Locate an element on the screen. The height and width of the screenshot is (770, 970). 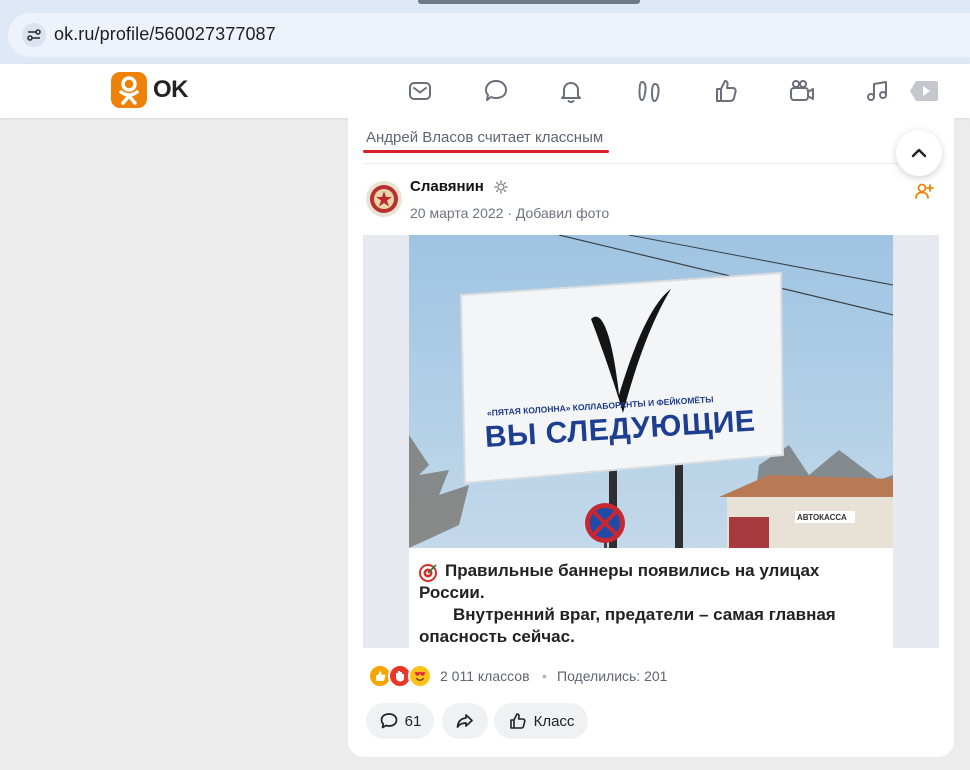
ok-logo-icon is located at coordinates (129, 90).